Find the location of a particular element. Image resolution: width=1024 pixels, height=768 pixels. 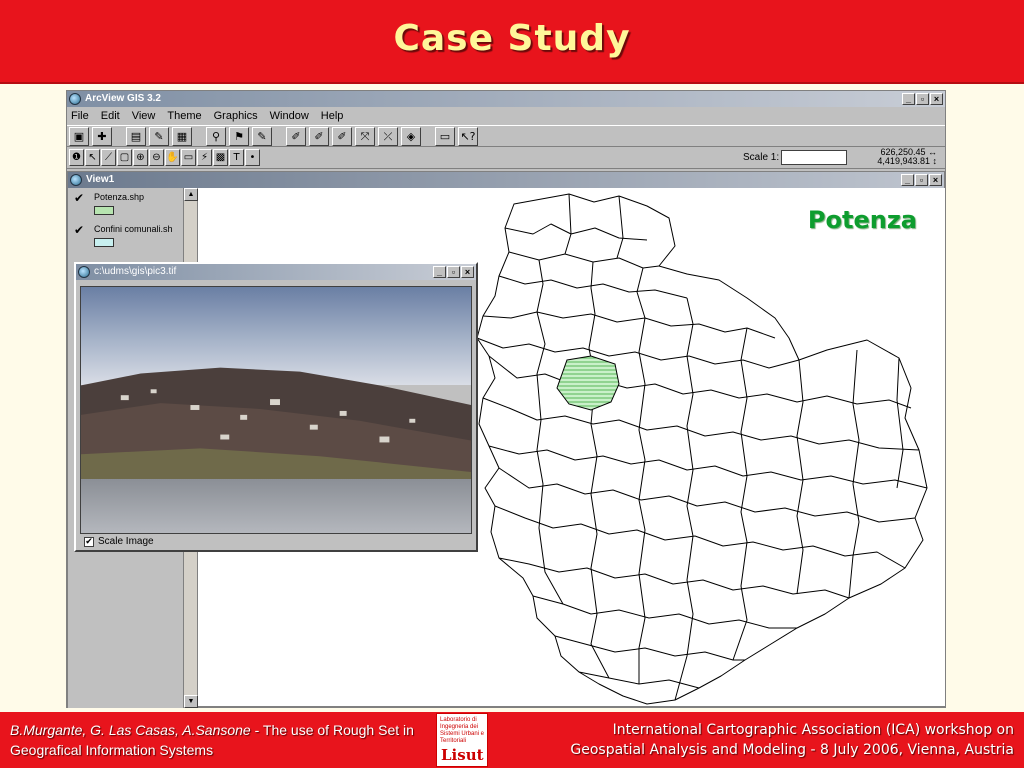

menu-view: View is located at coordinates (144, 116).